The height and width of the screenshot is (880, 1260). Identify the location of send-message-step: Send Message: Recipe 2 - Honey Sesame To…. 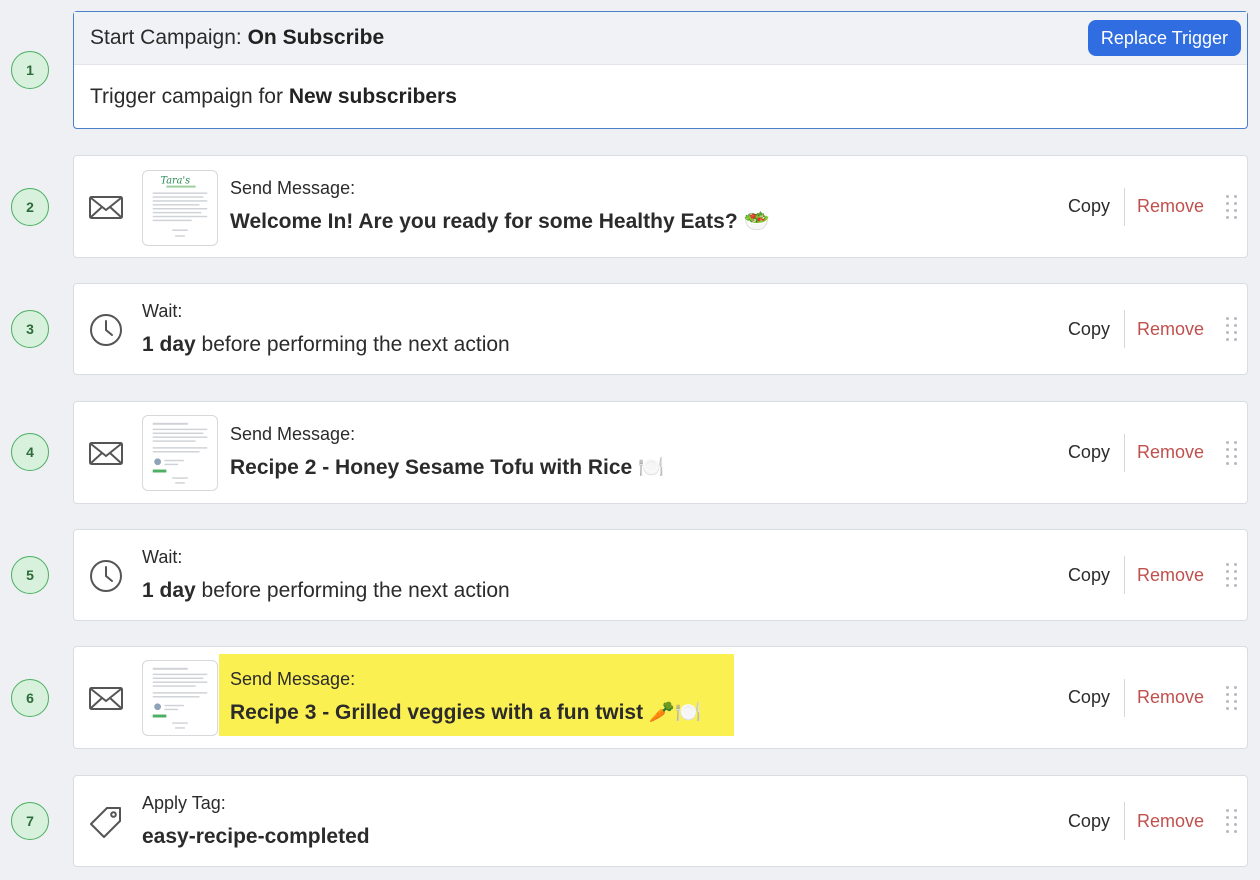
(660, 452).